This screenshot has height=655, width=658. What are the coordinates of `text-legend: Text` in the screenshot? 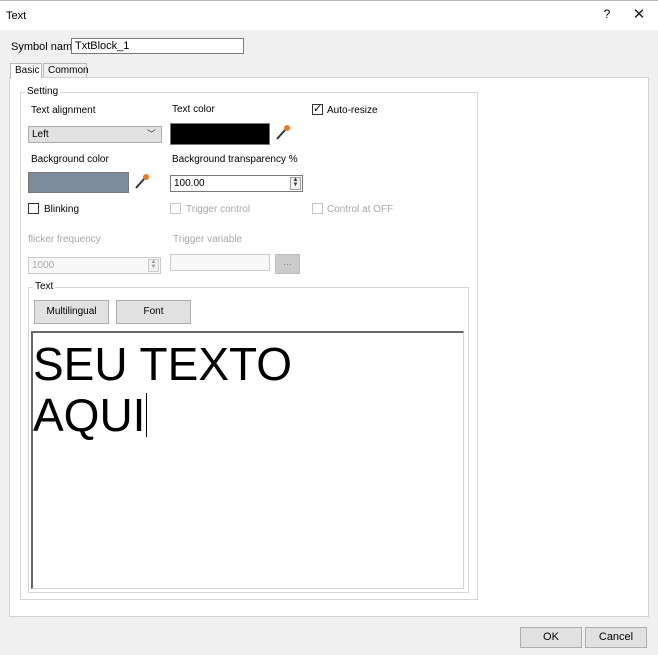 It's located at (44, 286).